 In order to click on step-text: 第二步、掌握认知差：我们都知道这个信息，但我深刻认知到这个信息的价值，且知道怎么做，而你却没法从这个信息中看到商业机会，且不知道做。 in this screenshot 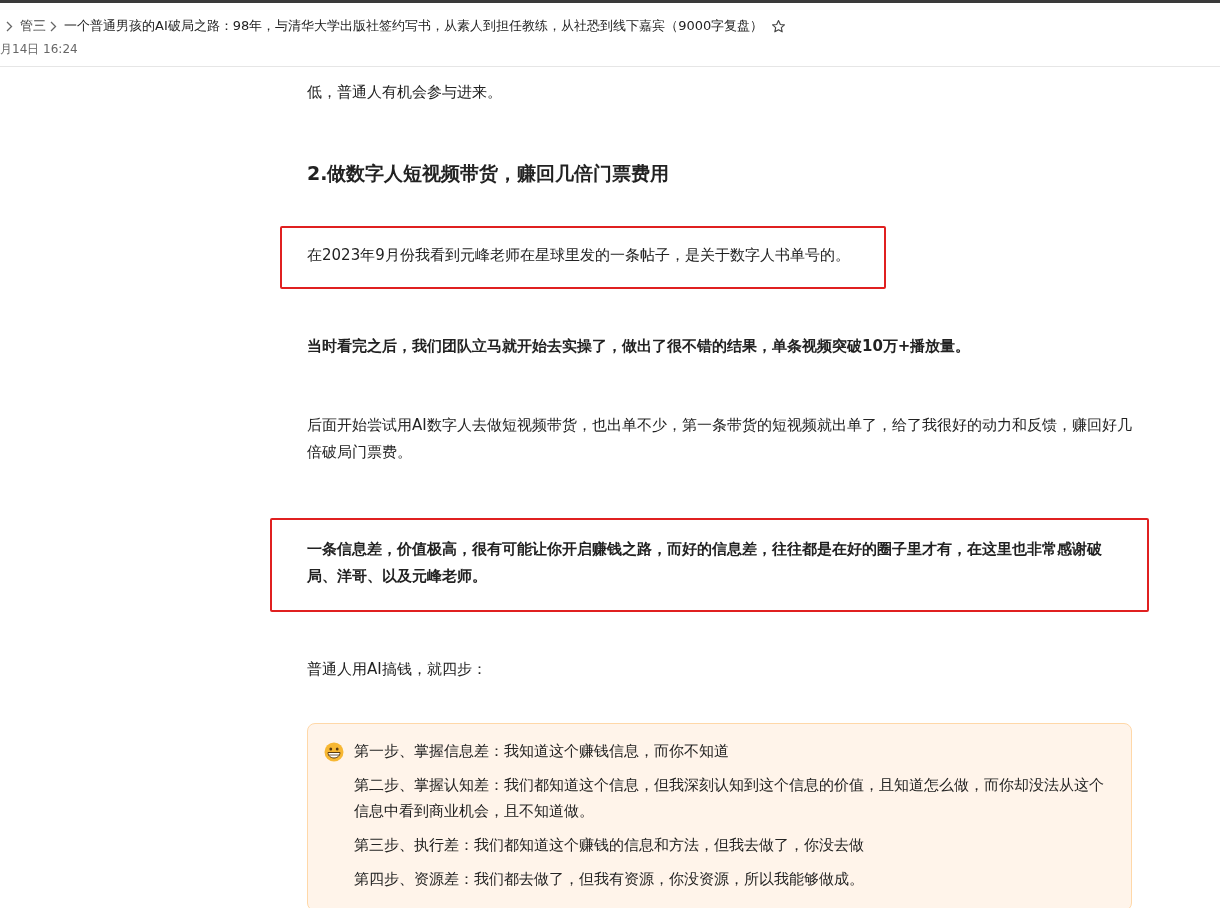, I will do `click(729, 798)`.